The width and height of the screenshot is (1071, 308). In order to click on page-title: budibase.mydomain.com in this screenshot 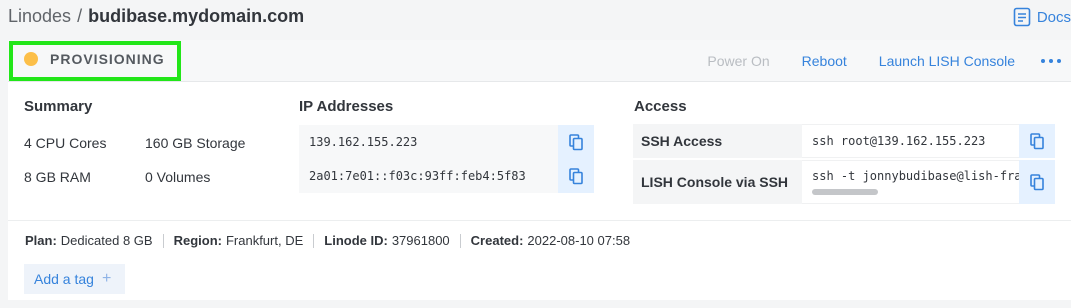, I will do `click(196, 16)`.